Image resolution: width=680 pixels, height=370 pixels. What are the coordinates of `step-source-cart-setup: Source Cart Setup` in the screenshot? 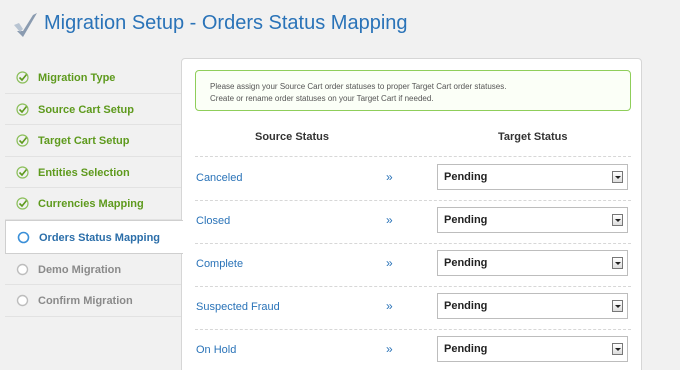 It's located at (93, 109).